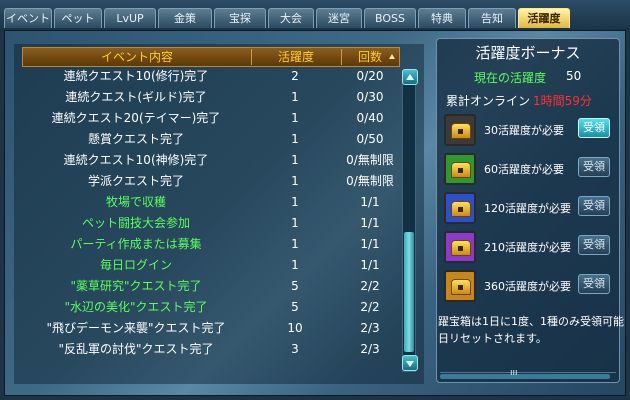  What do you see at coordinates (370, 160) in the screenshot?
I see `count-value: 0/無制限` at bounding box center [370, 160].